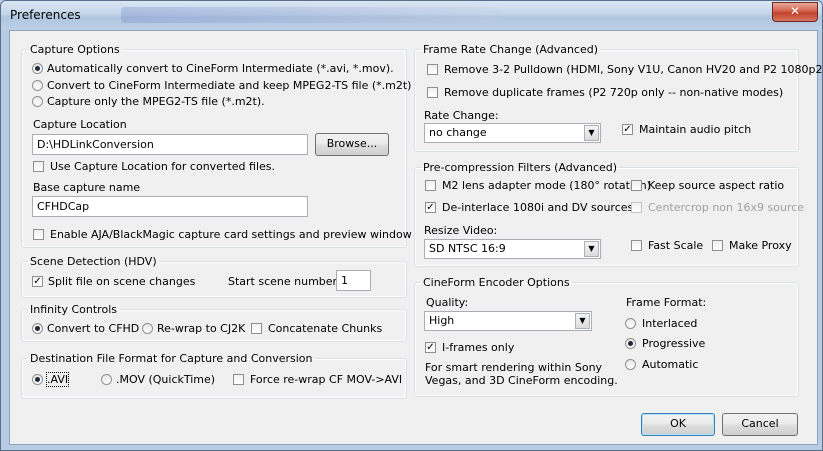  I want to click on m2-lens-label: M2 lens adapter mode (180° rotation), so click(546, 185).